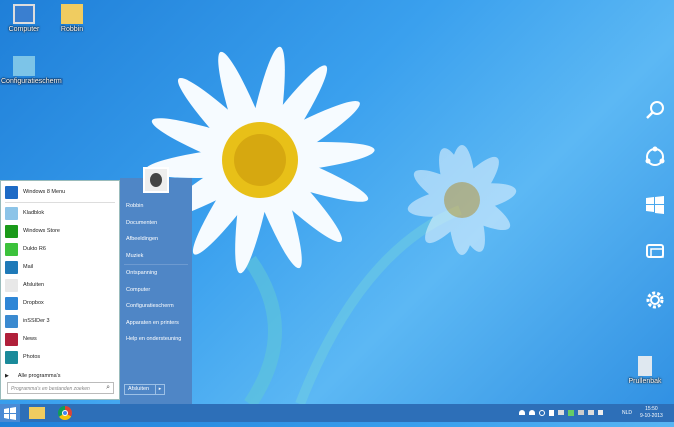 Image resolution: width=674 pixels, height=427 pixels. I want to click on place-computer: Computer, so click(156, 290).